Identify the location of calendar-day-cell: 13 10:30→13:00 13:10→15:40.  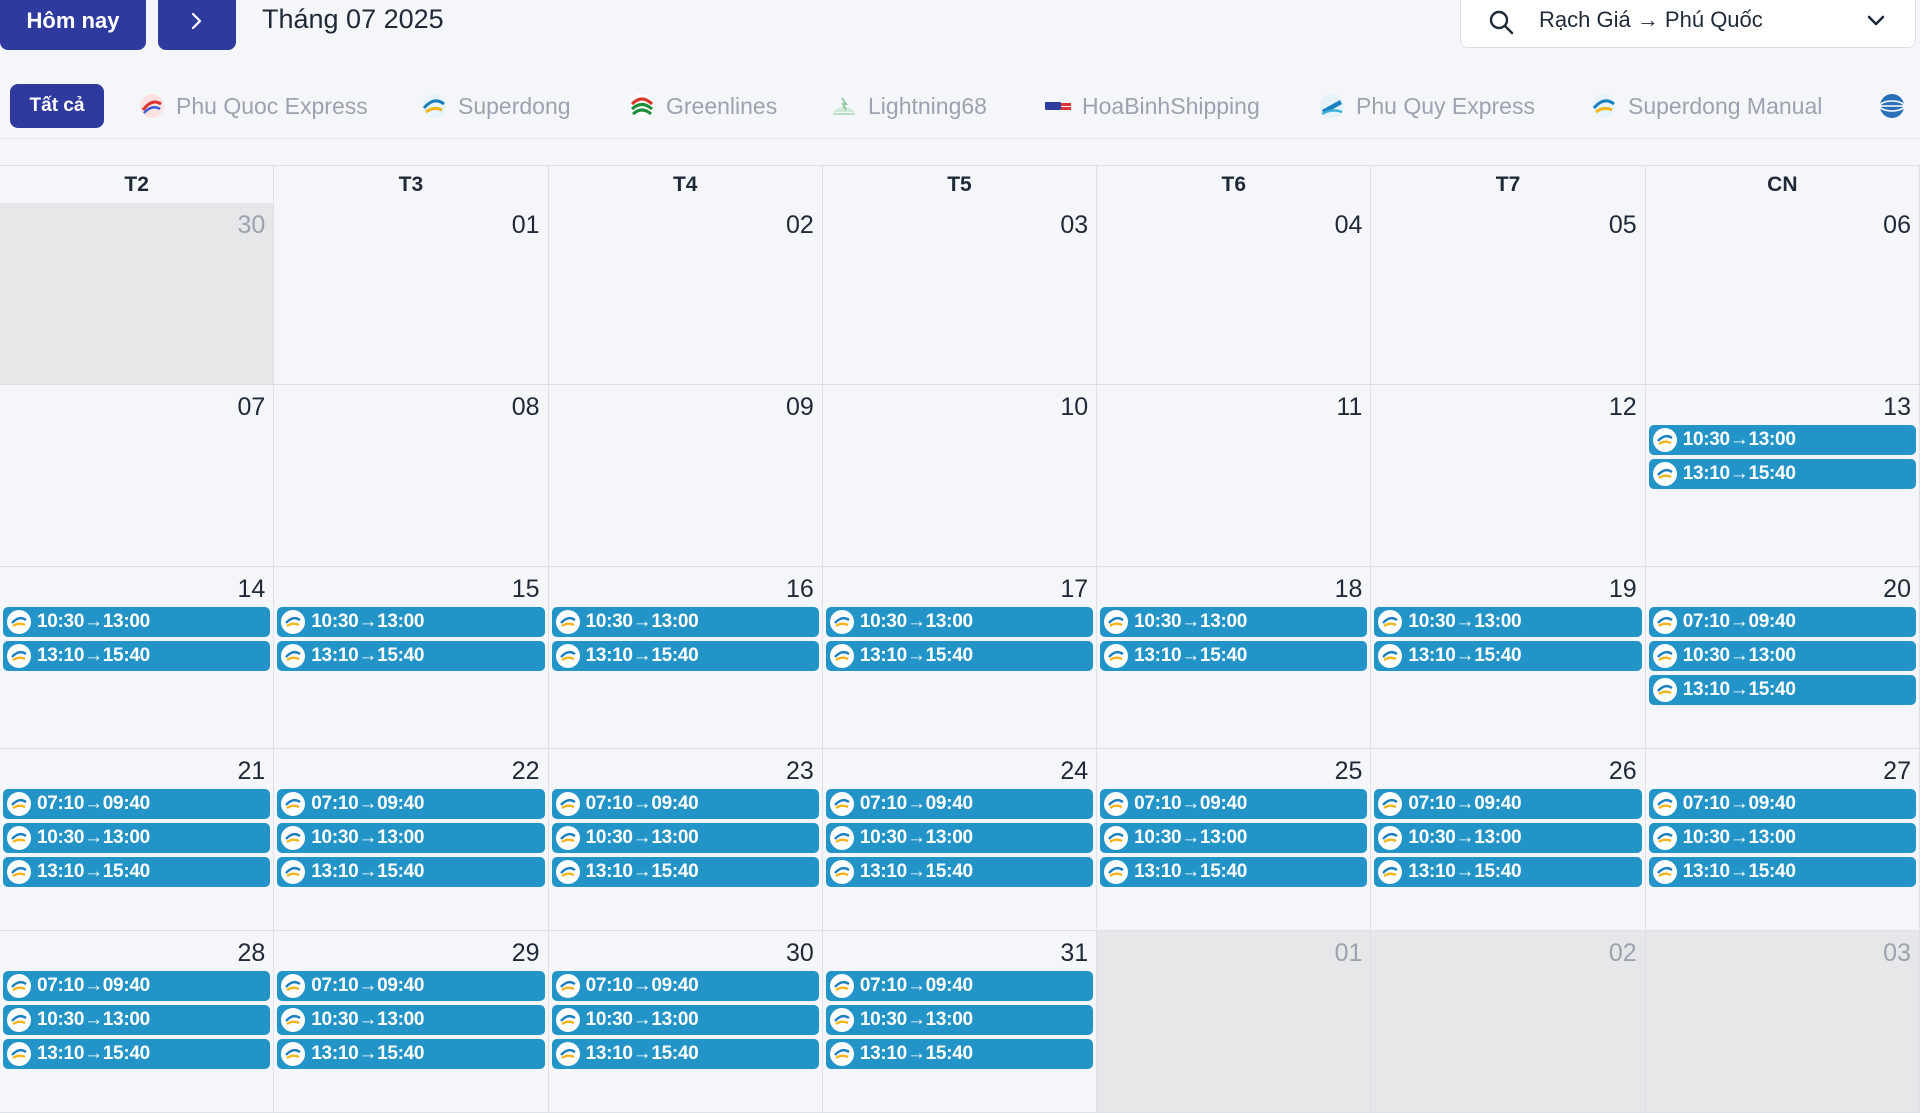
(1782, 476).